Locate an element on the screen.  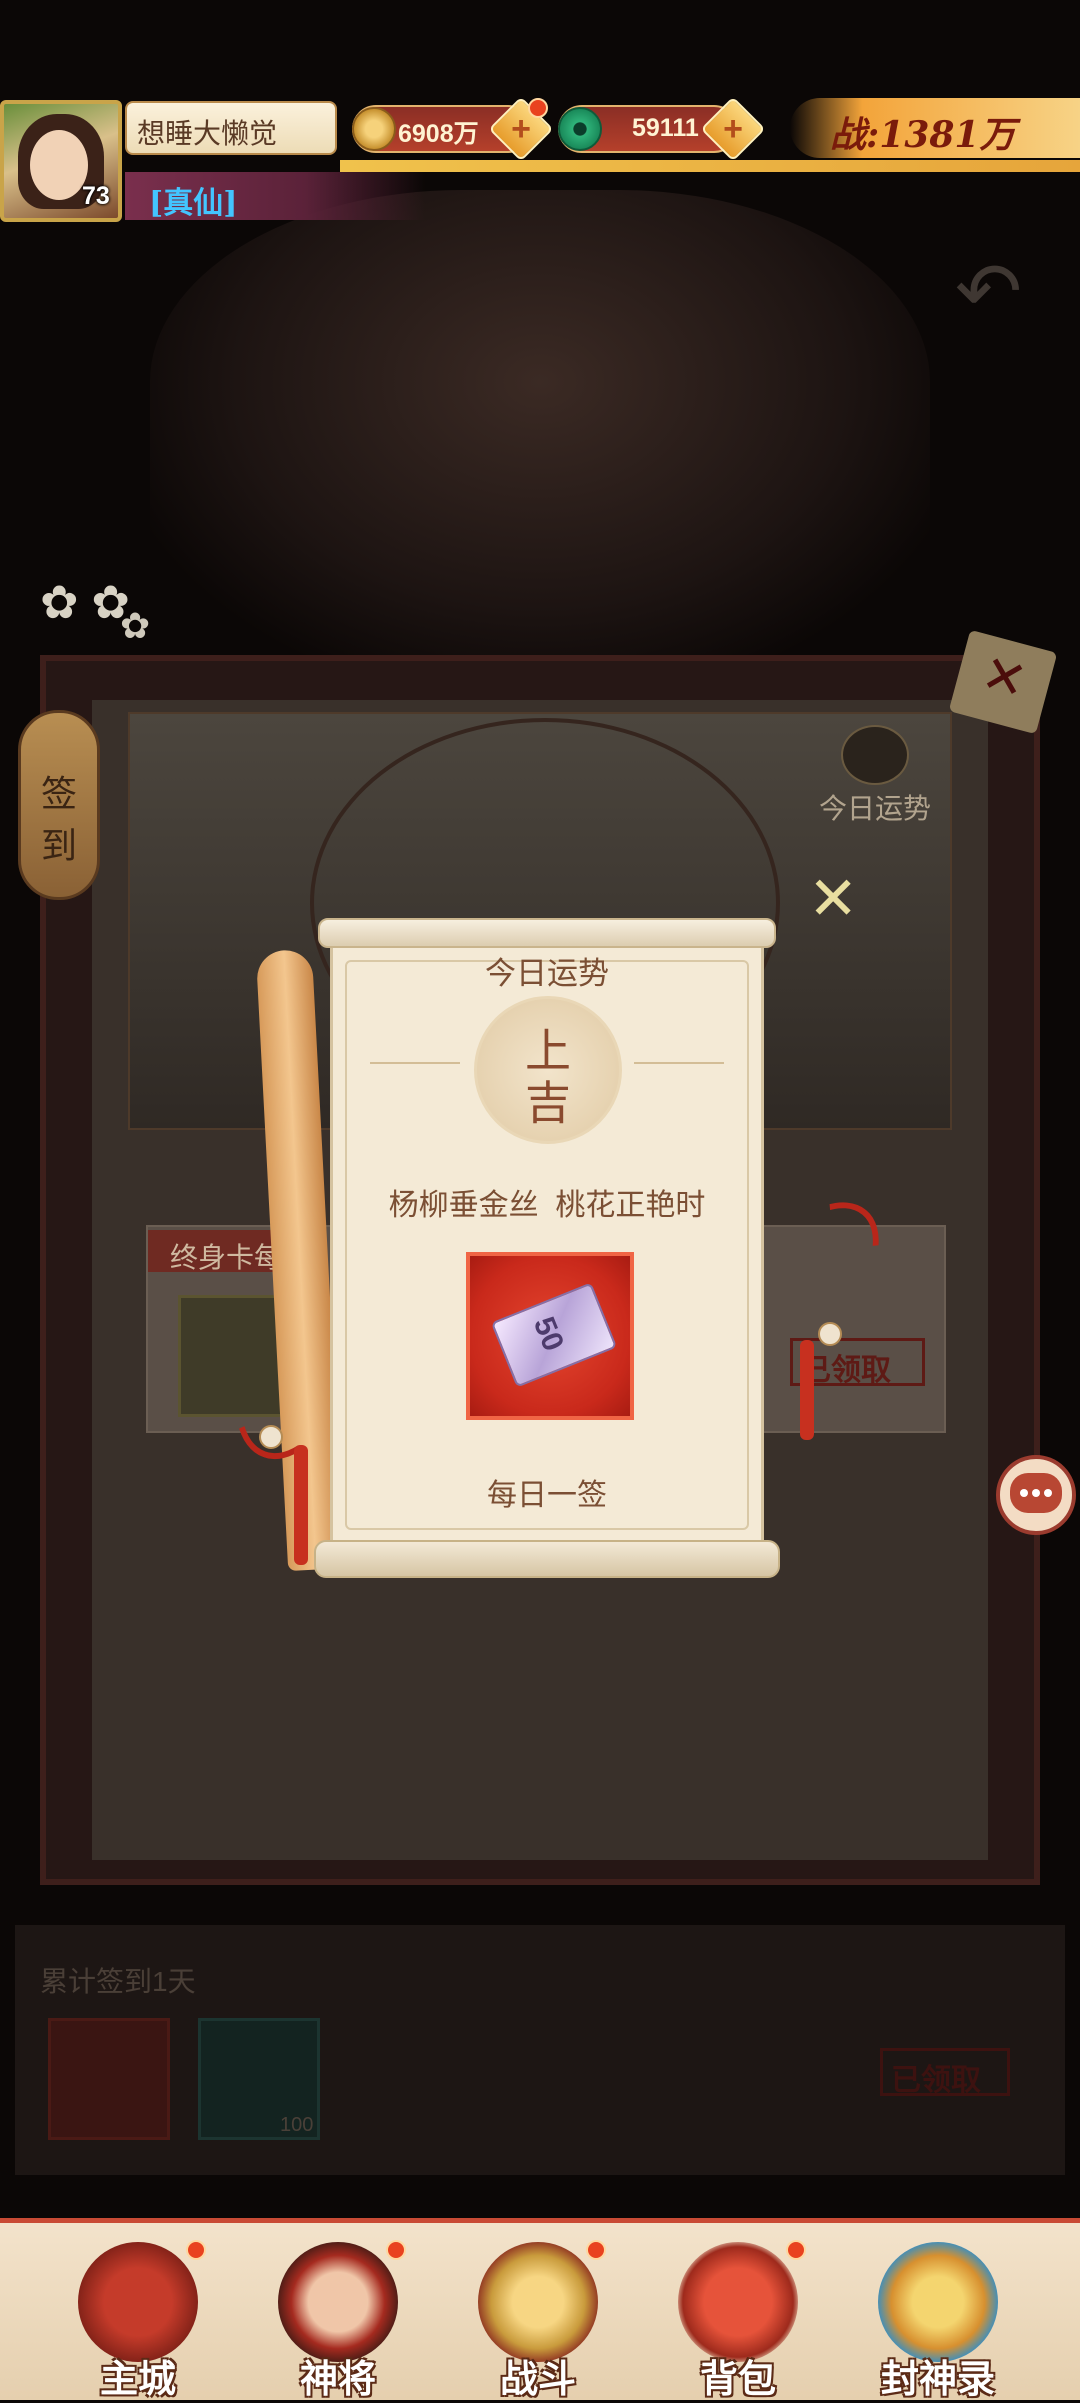
today-fortune-label: 今日运势 is located at coordinates (874, 808).